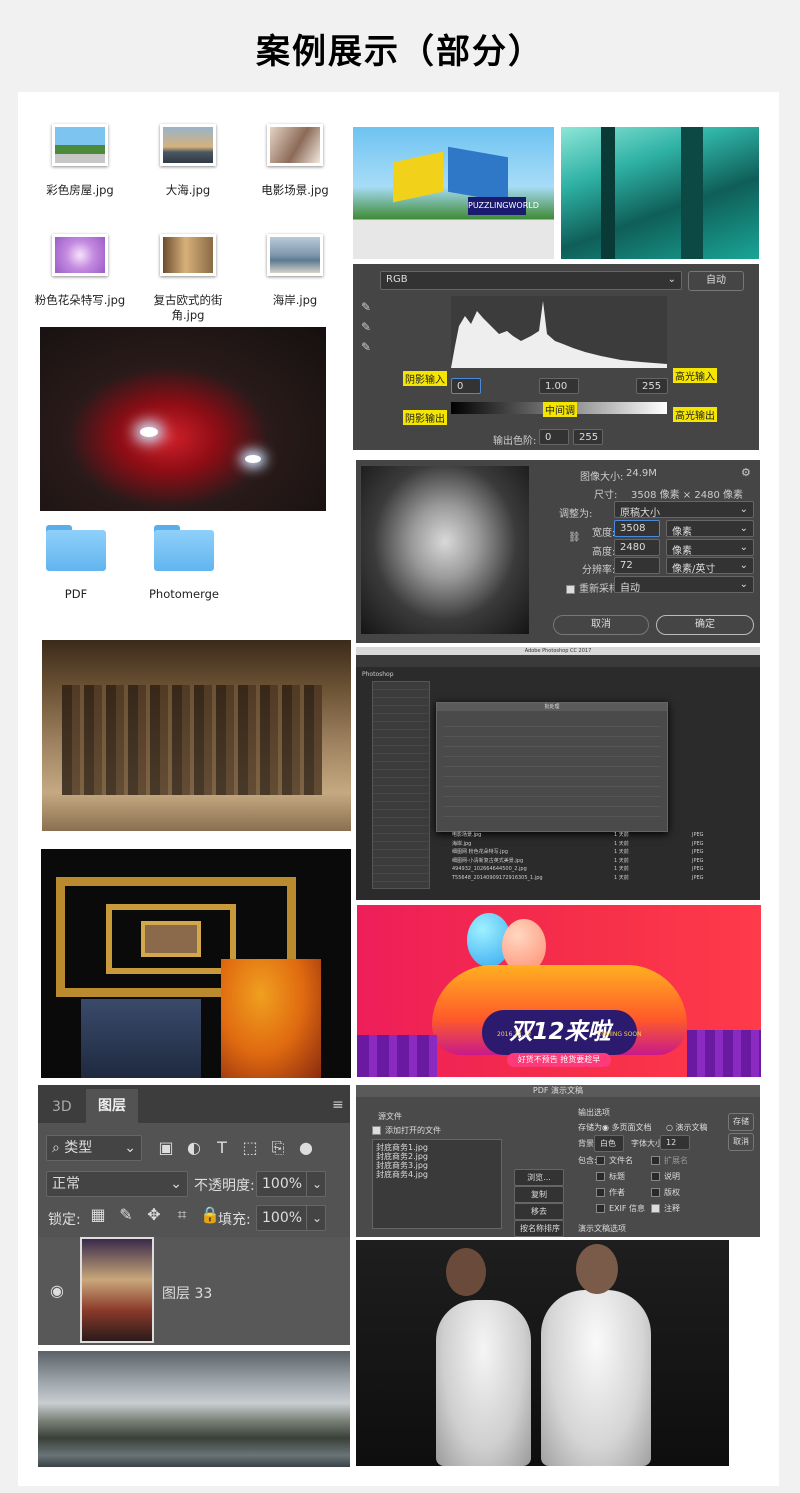 The width and height of the screenshot is (800, 1493). What do you see at coordinates (559, 386) in the screenshot?
I see `input-gamma-field: 1.00` at bounding box center [559, 386].